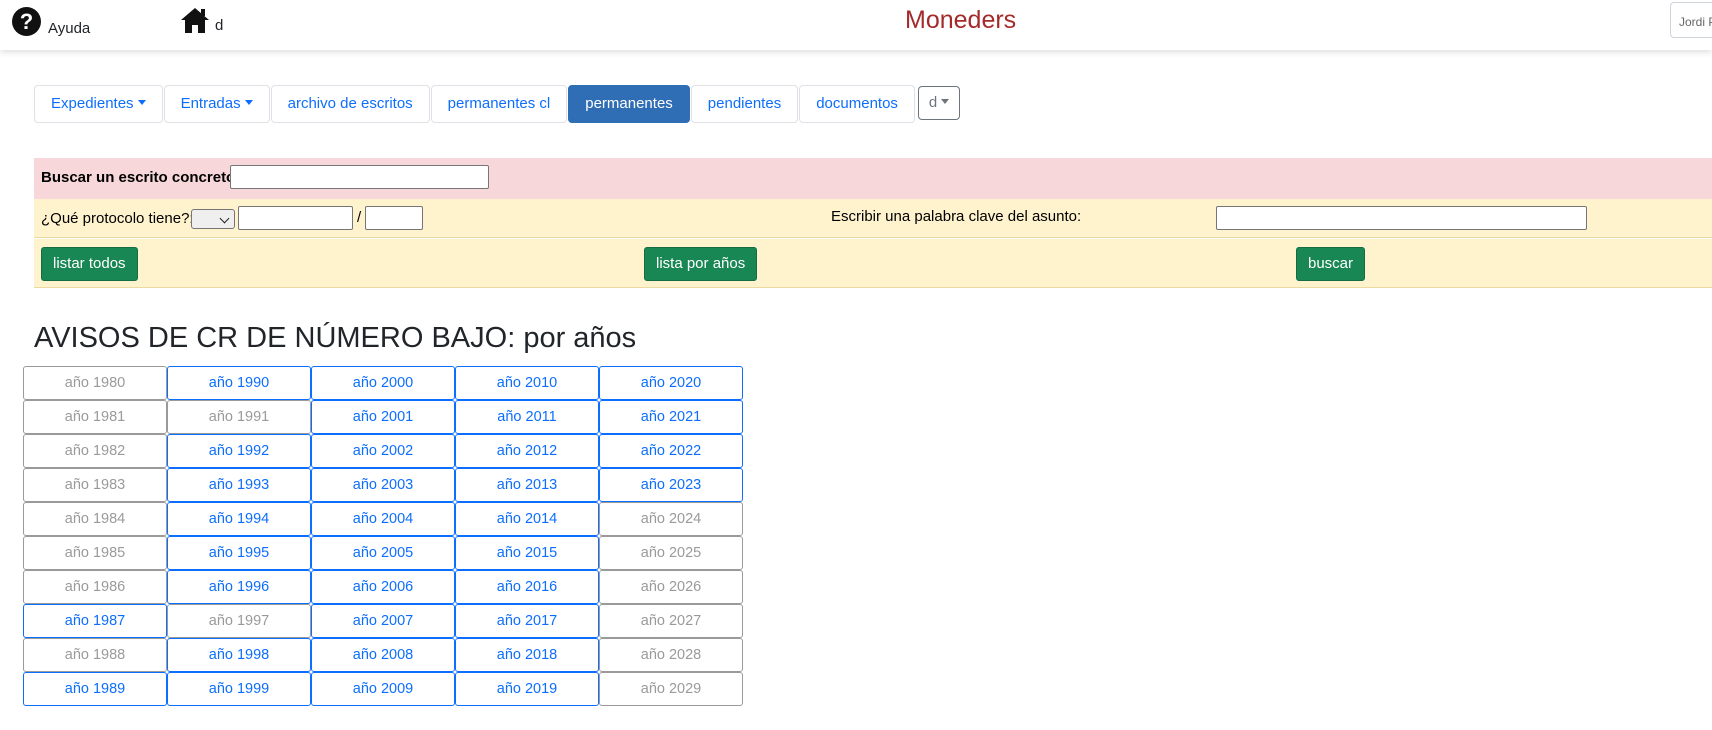 The image size is (1712, 730). I want to click on year-button: año 2009, so click(383, 689).